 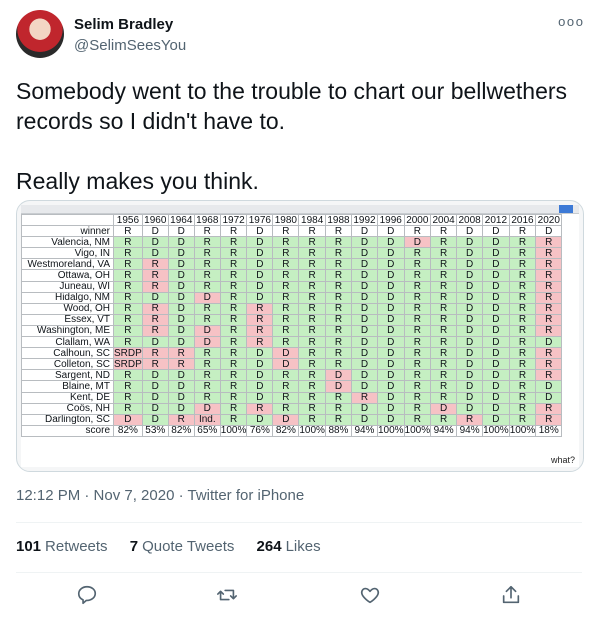 What do you see at coordinates (292, 253) in the screenshot?
I see `table-row: Vigo, IN R D D R R D R R R D D R R D D R R` at bounding box center [292, 253].